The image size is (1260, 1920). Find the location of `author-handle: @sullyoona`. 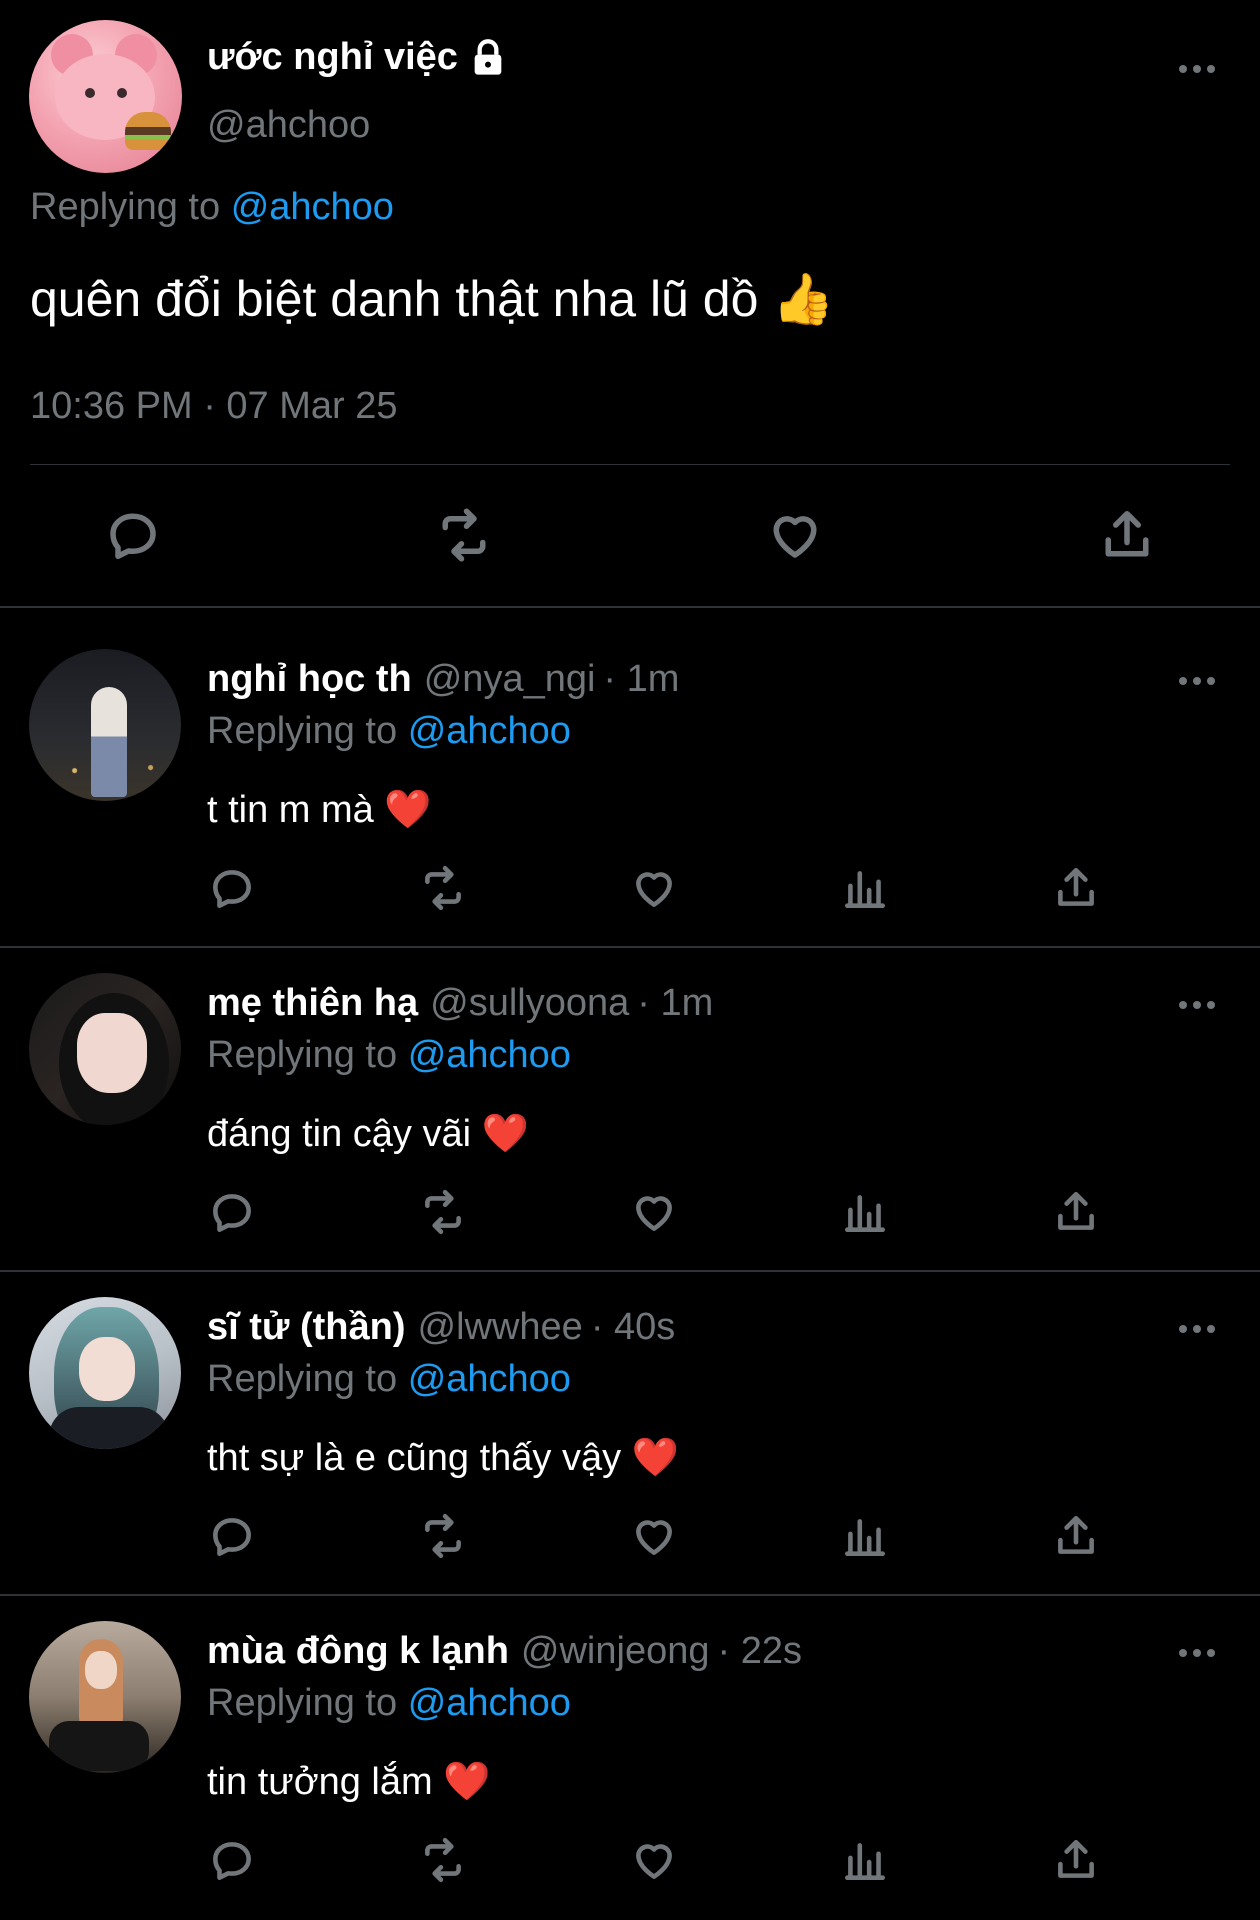

author-handle: @sullyoona is located at coordinates (529, 1003).